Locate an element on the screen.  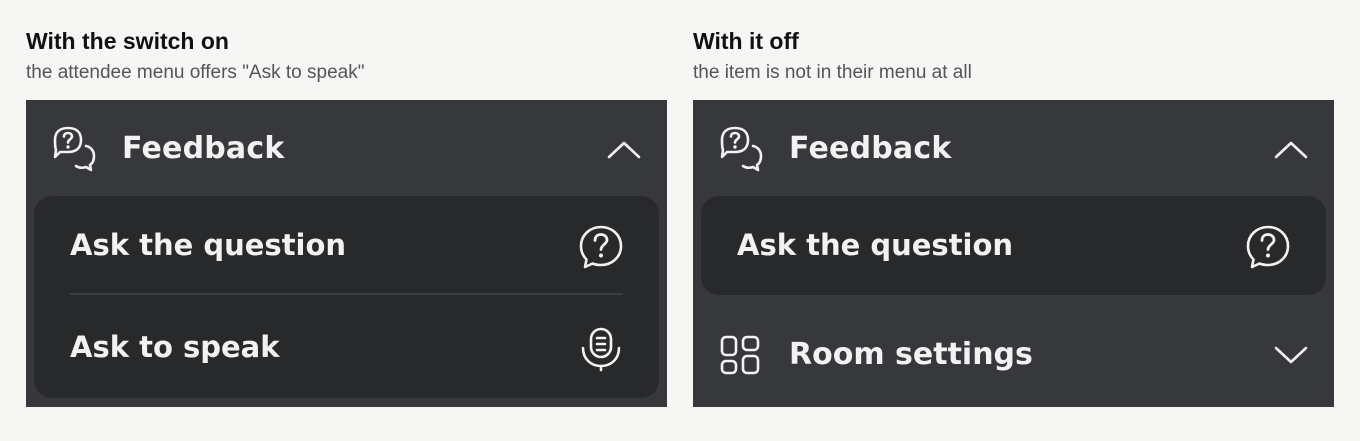
caption-title: With it off is located at coordinates (746, 41).